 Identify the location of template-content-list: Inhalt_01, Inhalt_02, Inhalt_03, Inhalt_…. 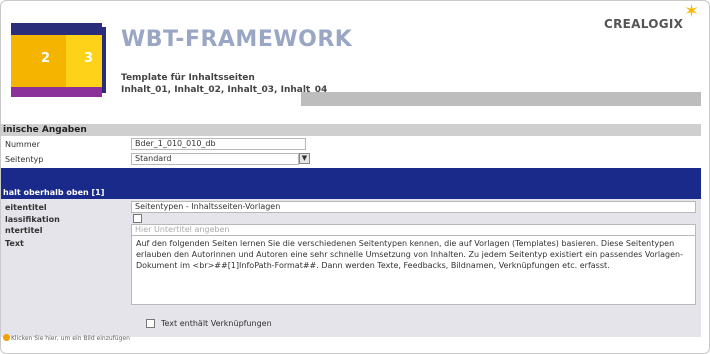
(224, 90).